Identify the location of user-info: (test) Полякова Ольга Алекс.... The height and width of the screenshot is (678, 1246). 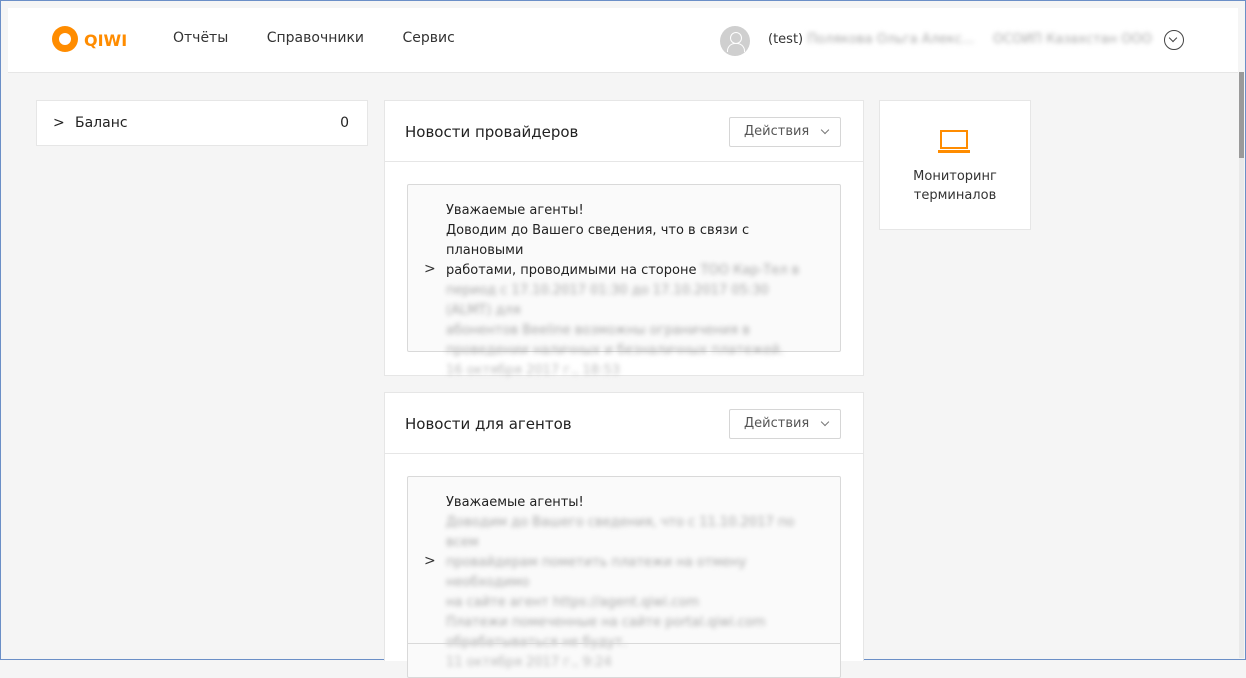
(871, 39).